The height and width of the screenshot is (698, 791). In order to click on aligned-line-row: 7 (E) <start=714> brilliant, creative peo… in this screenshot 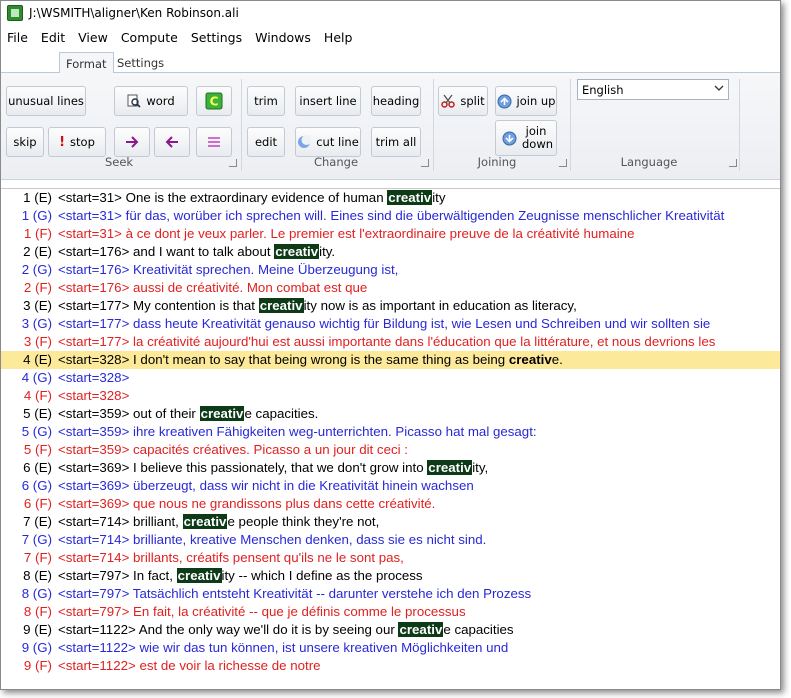, I will do `click(390, 522)`.